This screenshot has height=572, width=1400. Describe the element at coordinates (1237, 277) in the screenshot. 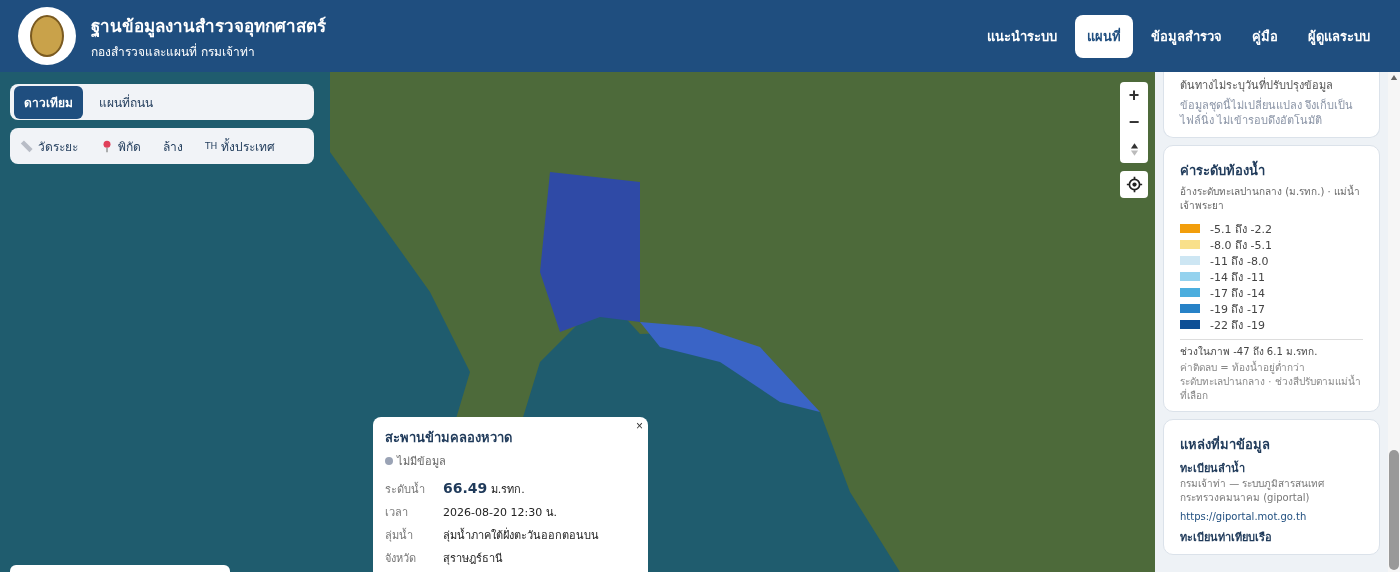

I see `legend-label: -14 ถึง -11` at that location.